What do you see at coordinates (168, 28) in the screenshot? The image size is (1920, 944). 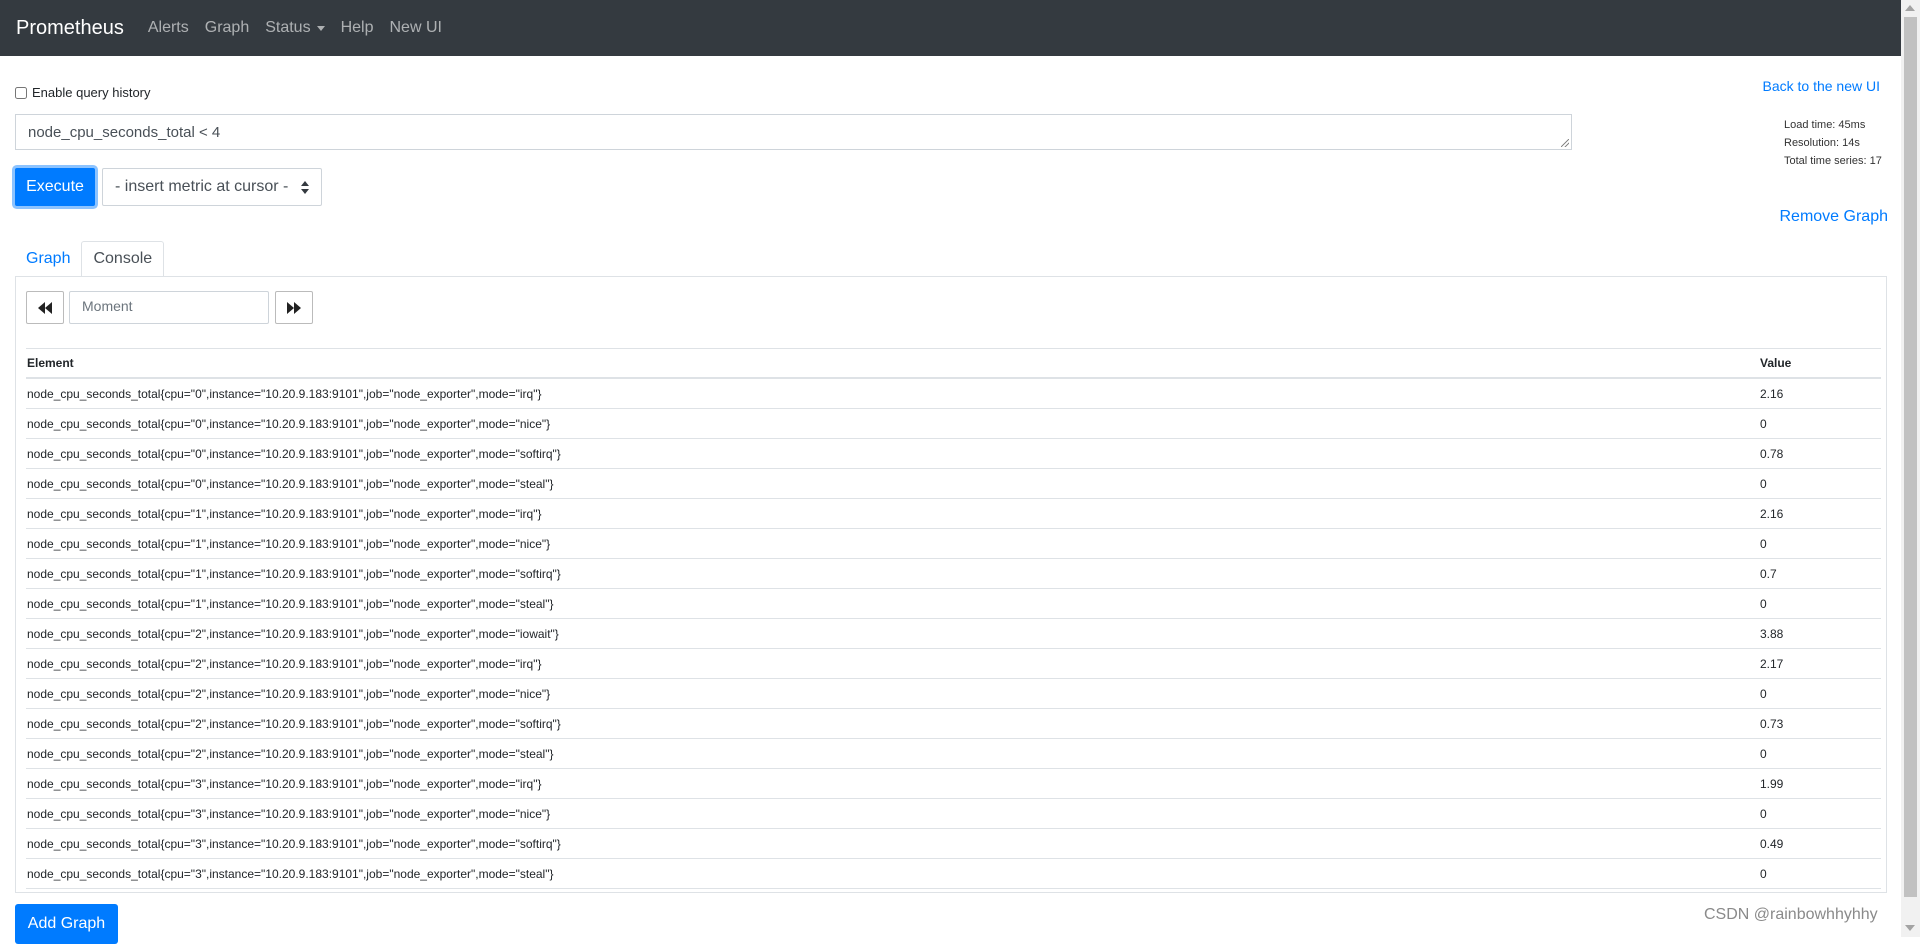 I see `nav-alerts: Alerts` at bounding box center [168, 28].